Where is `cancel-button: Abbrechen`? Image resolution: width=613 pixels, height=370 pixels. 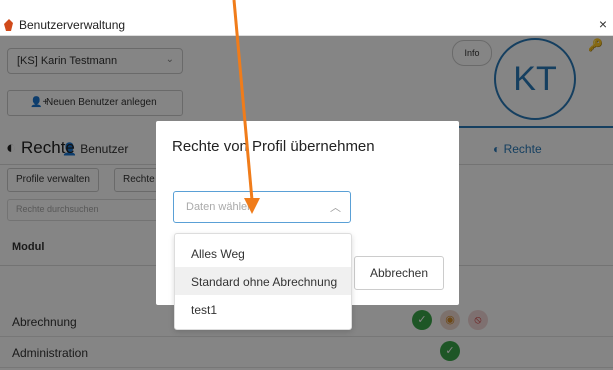
cancel-button: Abbrechen is located at coordinates (399, 273).